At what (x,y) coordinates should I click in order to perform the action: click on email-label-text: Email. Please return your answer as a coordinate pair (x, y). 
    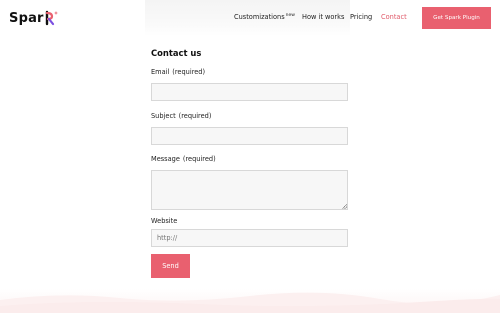
    Looking at the image, I should click on (160, 72).